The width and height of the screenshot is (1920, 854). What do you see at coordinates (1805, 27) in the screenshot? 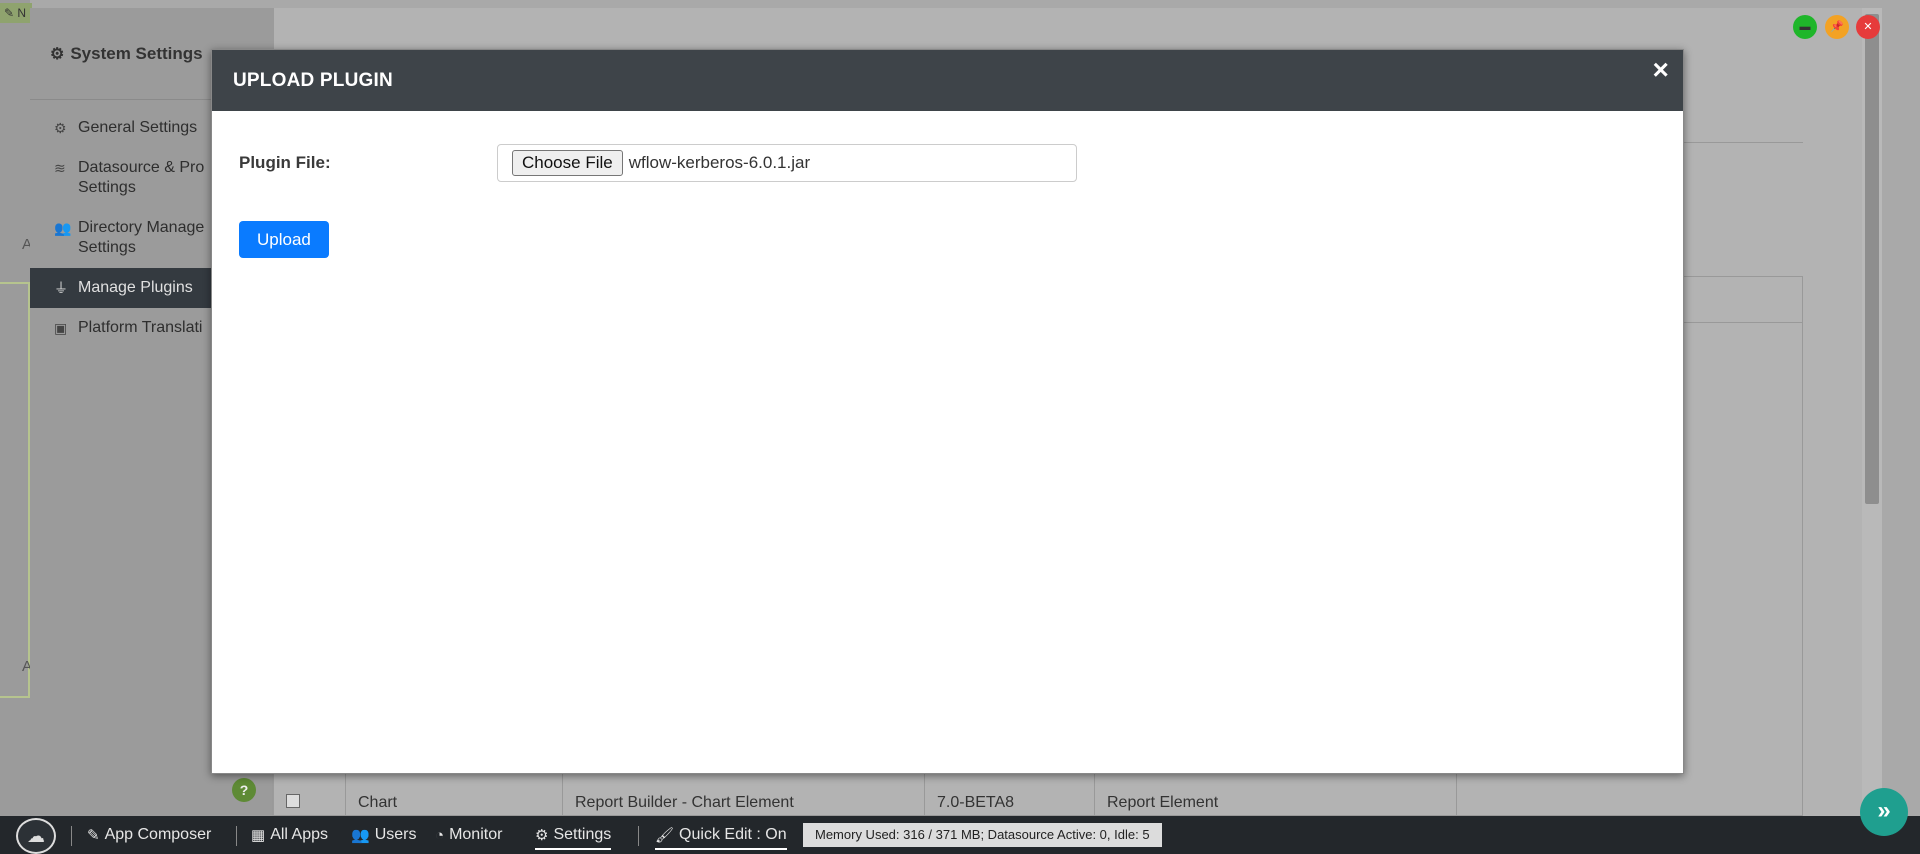
I see `minimize-icon: ▬` at bounding box center [1805, 27].